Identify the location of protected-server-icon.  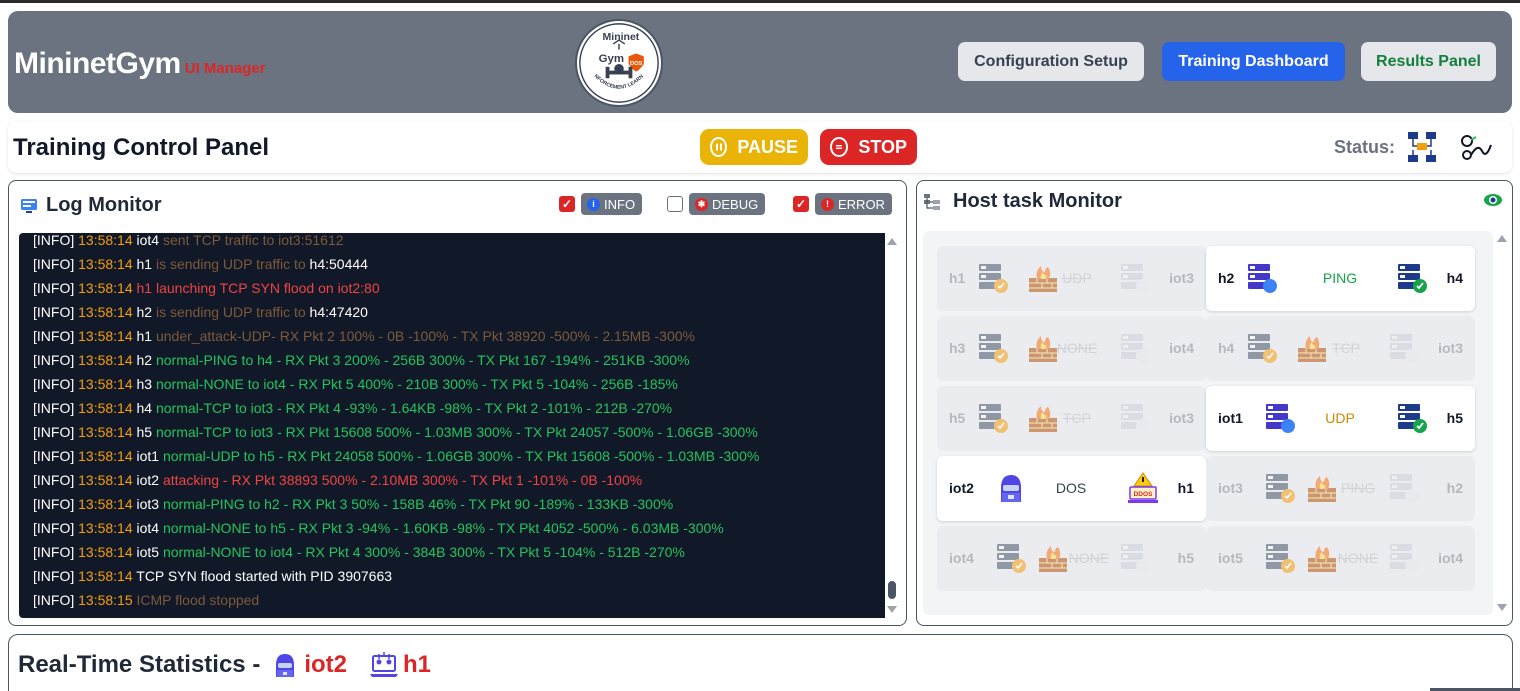
(1412, 278).